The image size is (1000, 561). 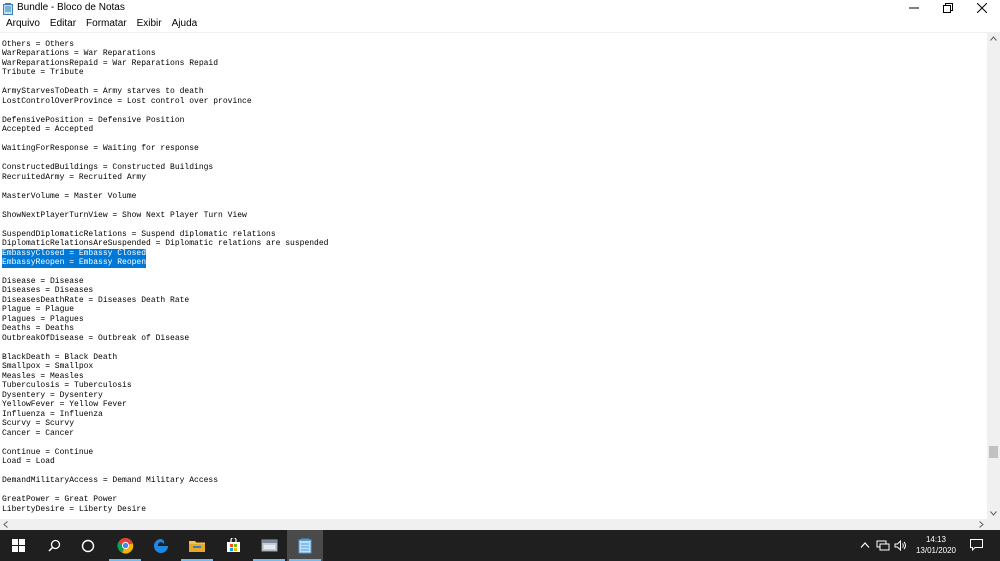 What do you see at coordinates (43, 281) in the screenshot?
I see `editor-line: Disease = Disease` at bounding box center [43, 281].